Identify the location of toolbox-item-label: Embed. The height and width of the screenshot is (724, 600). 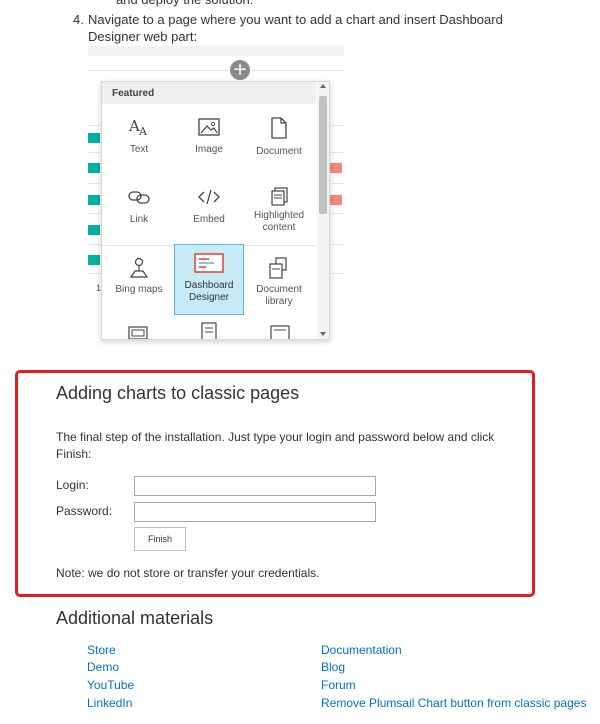
(209, 219).